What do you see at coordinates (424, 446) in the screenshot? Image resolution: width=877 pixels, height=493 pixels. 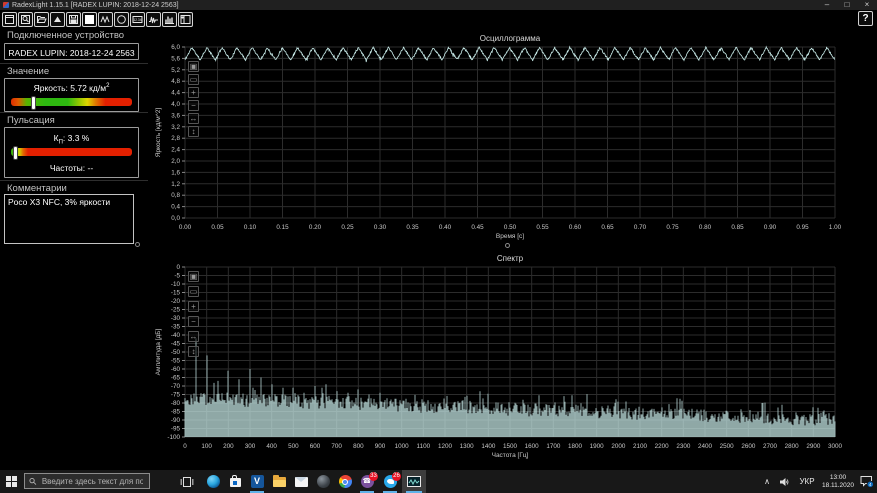 I see `svg-text: 1100` at bounding box center [424, 446].